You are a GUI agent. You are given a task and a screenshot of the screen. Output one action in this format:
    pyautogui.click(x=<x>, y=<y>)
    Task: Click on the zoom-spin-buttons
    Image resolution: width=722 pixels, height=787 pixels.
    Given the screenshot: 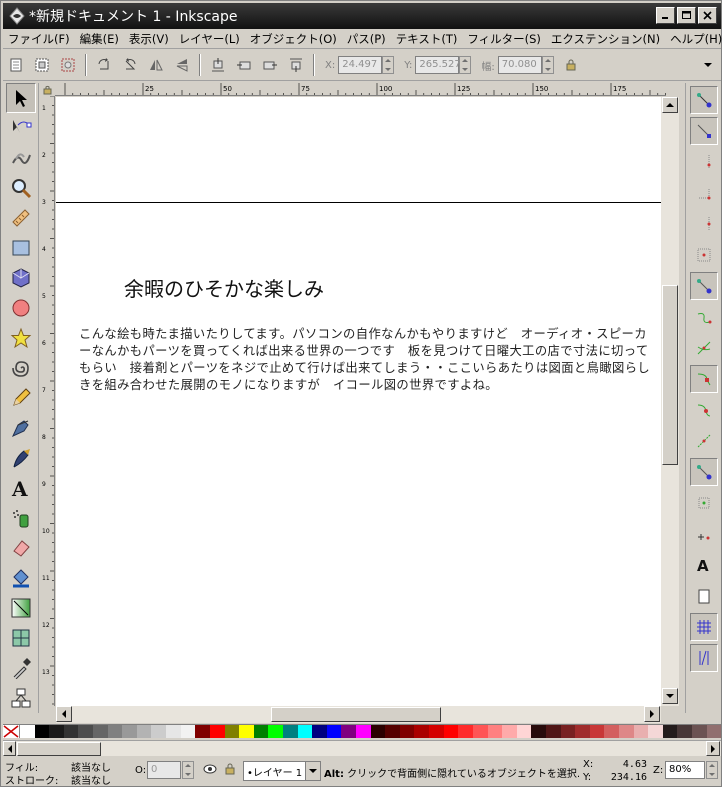 What is the action you would take?
    pyautogui.click(x=712, y=770)
    